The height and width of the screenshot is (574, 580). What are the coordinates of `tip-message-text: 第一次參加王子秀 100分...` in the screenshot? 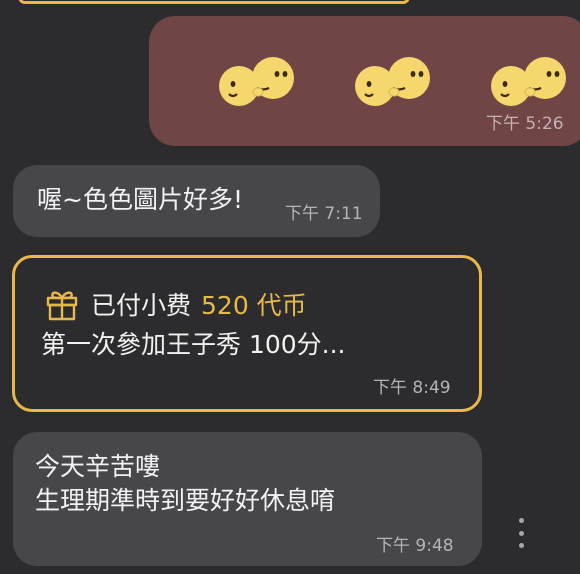 It's located at (193, 344).